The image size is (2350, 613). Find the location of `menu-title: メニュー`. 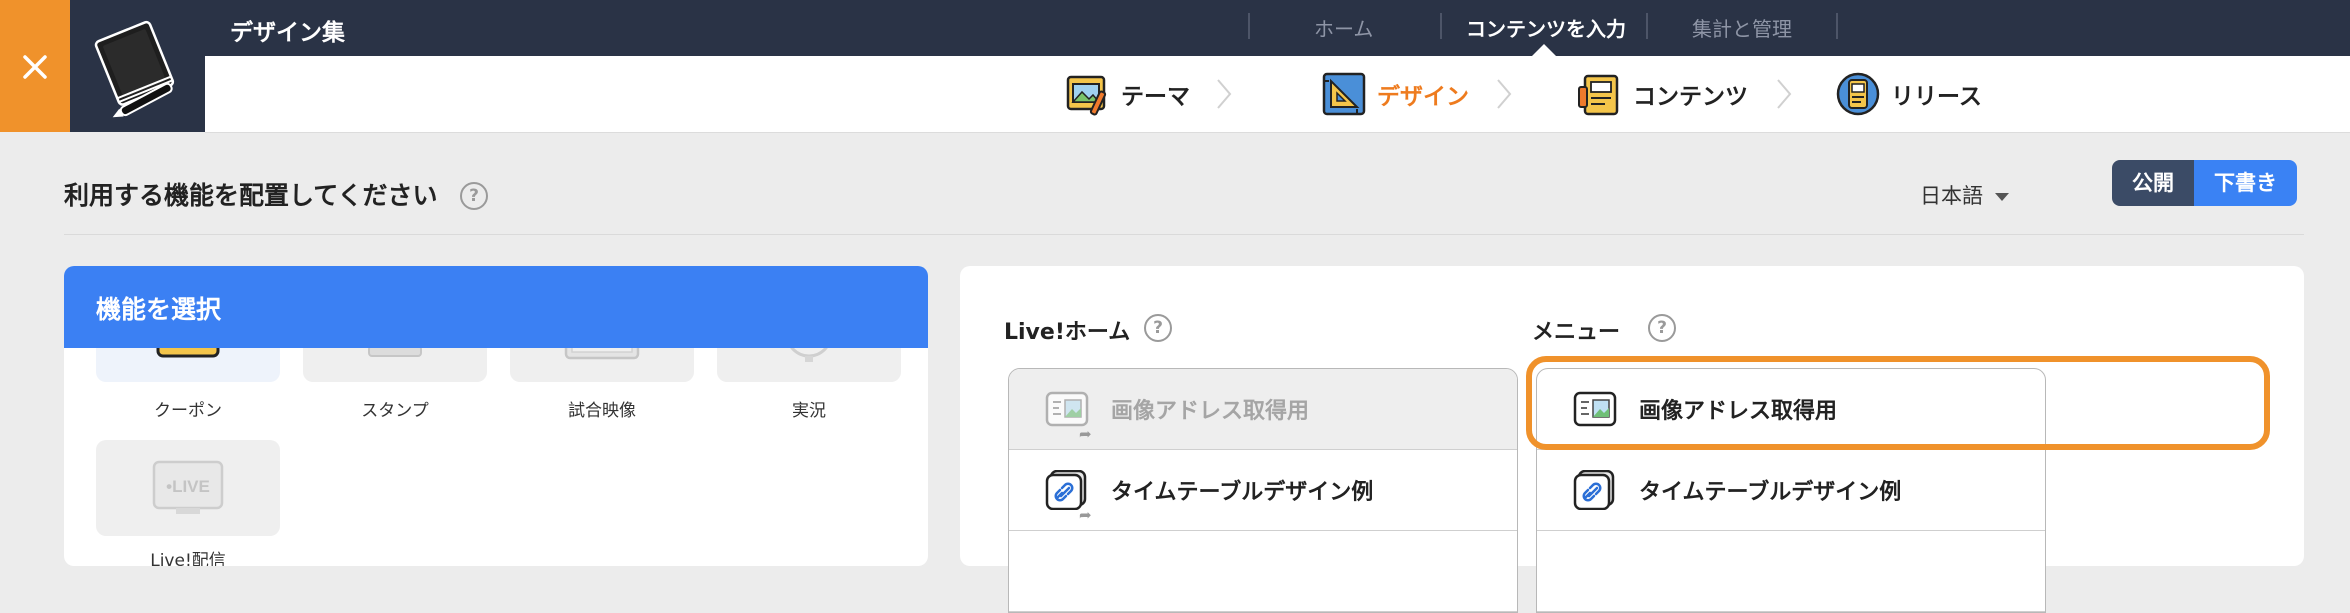

menu-title: メニュー is located at coordinates (1576, 332).